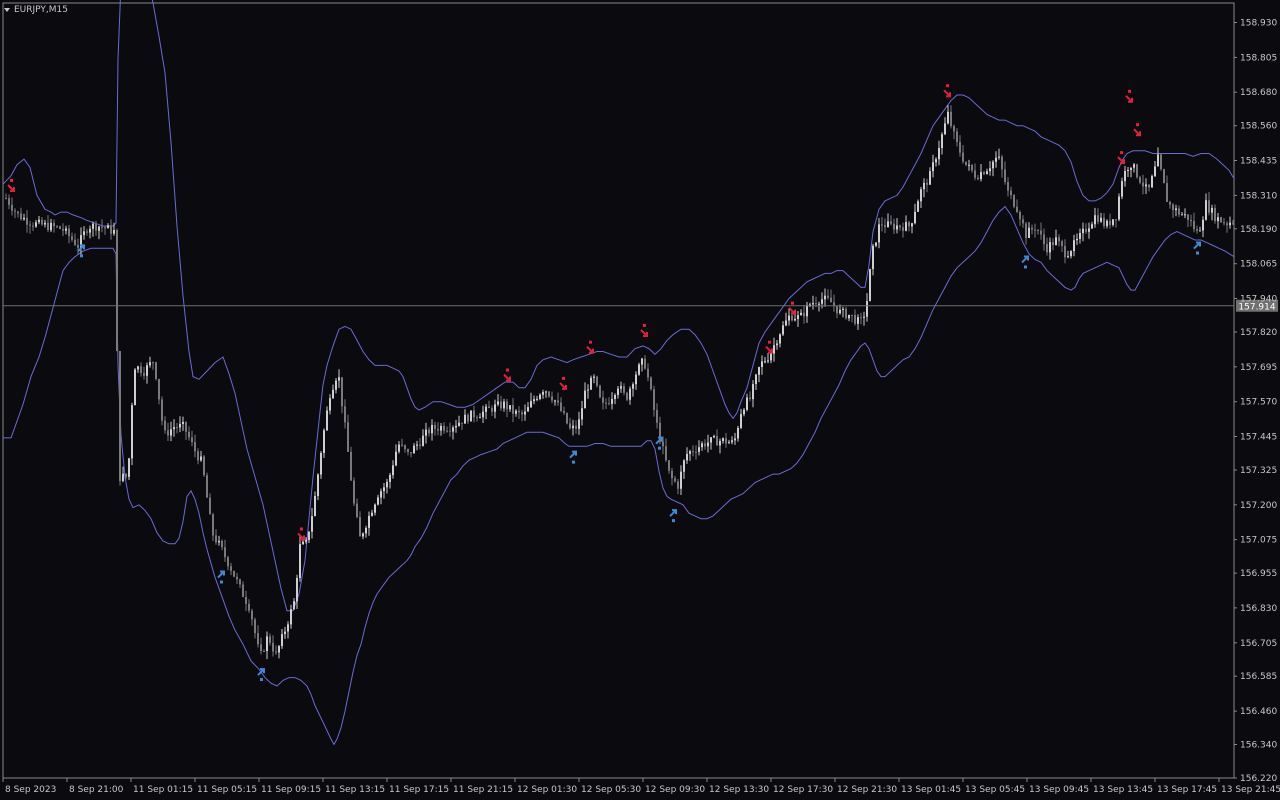  What do you see at coordinates (221, 582) in the screenshot?
I see `buy-signal-dot` at bounding box center [221, 582].